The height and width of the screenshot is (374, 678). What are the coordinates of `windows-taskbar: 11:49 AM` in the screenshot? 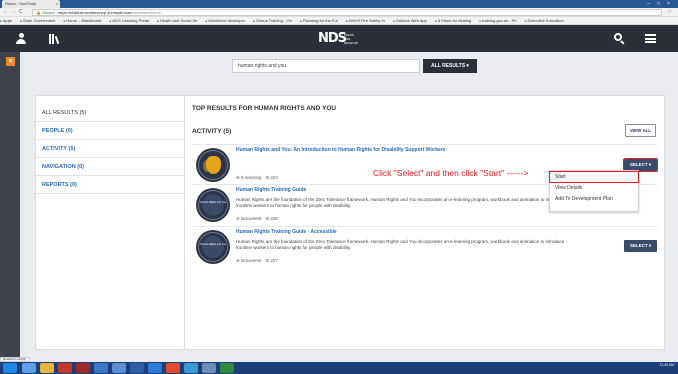 It's located at (339, 368).